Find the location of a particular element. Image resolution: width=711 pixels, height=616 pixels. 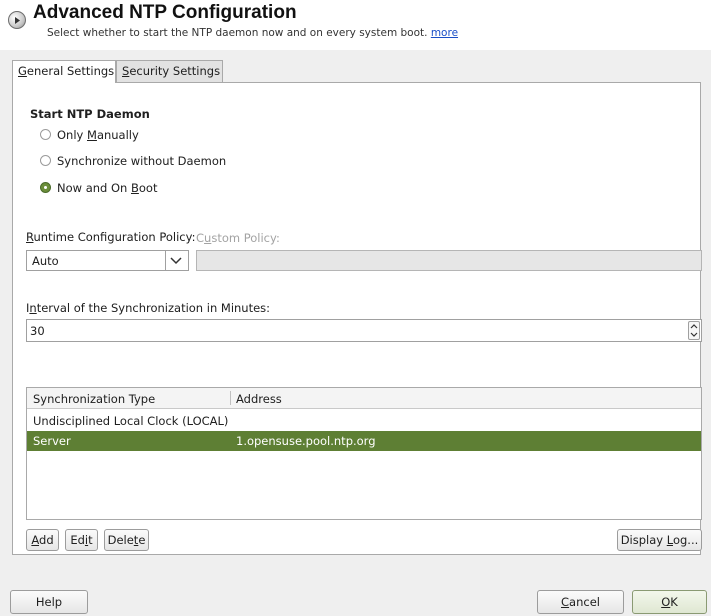

custom-policy-label: Custom Policy: is located at coordinates (238, 238).